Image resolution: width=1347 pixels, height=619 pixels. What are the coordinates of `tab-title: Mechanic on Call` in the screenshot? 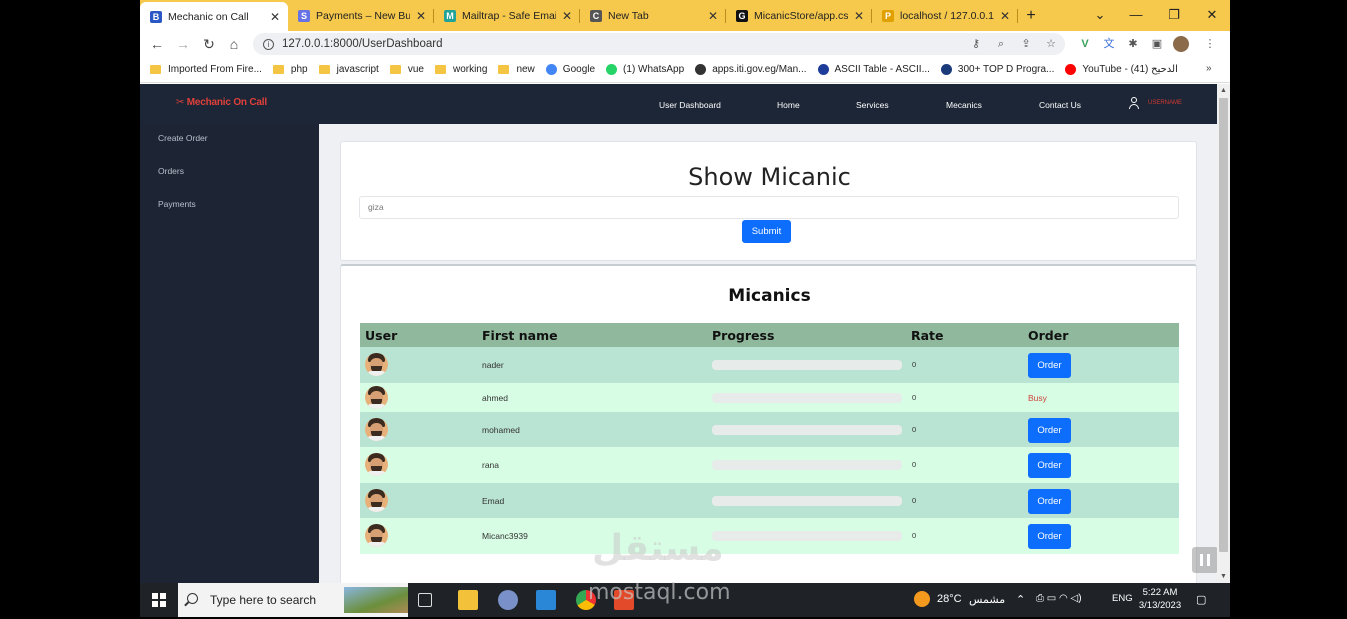 It's located at (208, 16).